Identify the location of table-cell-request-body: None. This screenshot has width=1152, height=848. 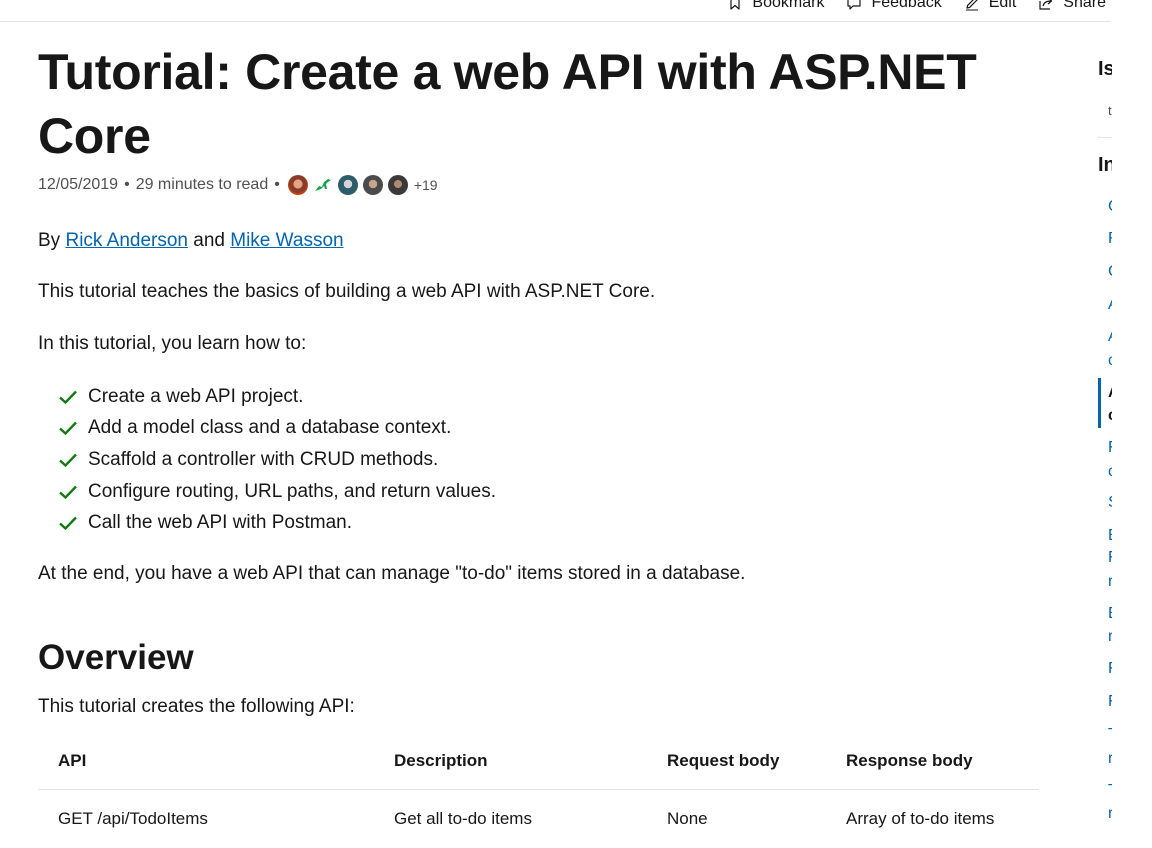
(687, 818).